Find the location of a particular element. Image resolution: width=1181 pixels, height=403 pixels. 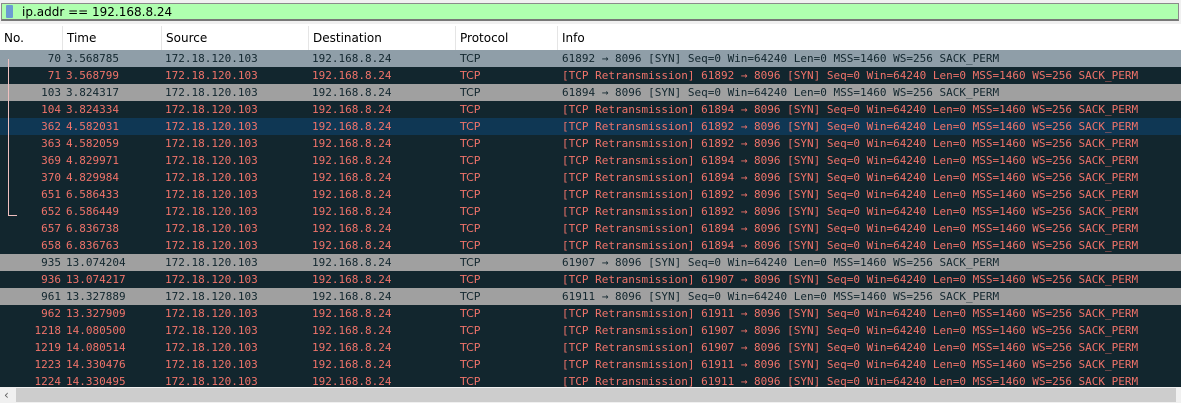

cell-time: 4.582031 is located at coordinates (92, 126).